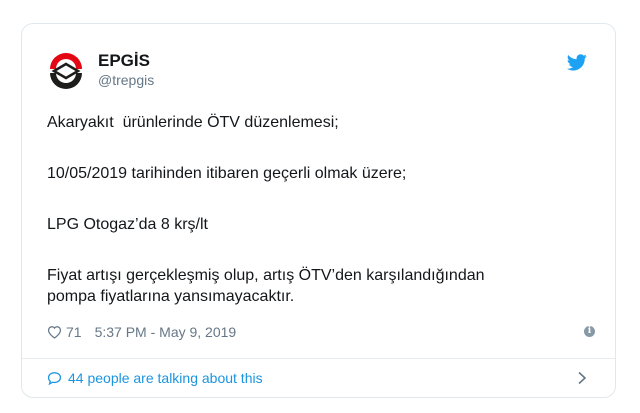 The image size is (640, 413). I want to click on tweet-text-line-3: LPG Otogaz’da 8 krş/lt, so click(127, 224).